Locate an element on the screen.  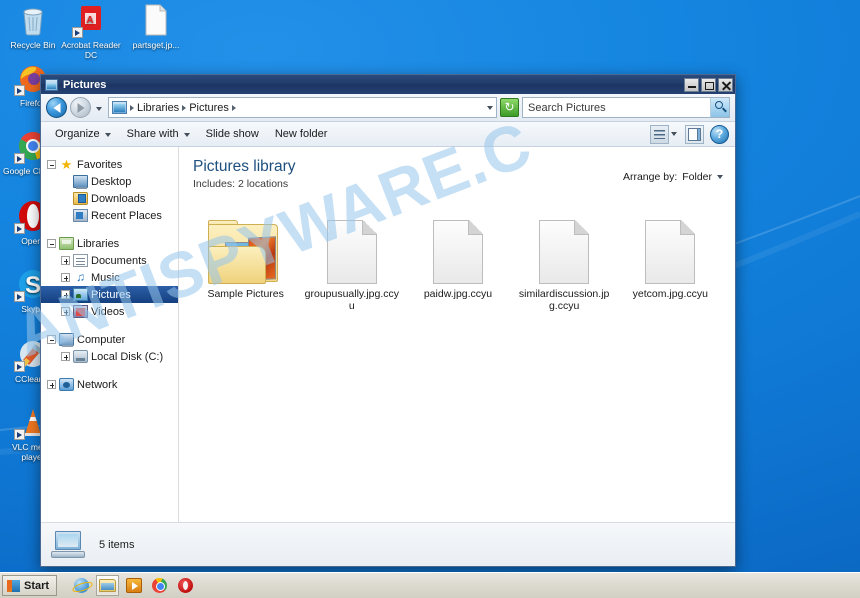
organize-label: Organize is located at coordinates (77, 134).